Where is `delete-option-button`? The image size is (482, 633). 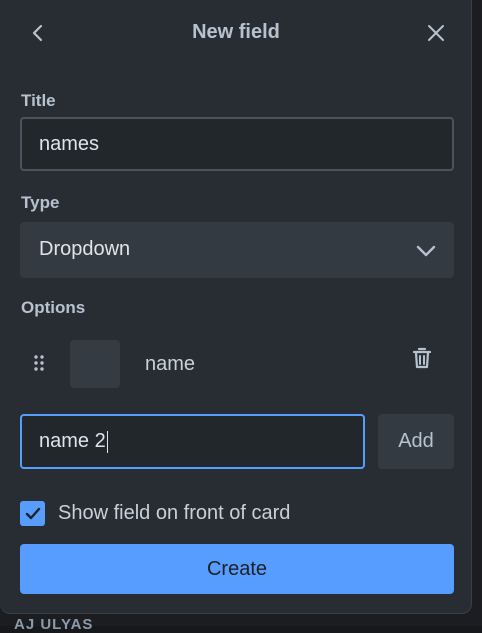 delete-option-button is located at coordinates (422, 358).